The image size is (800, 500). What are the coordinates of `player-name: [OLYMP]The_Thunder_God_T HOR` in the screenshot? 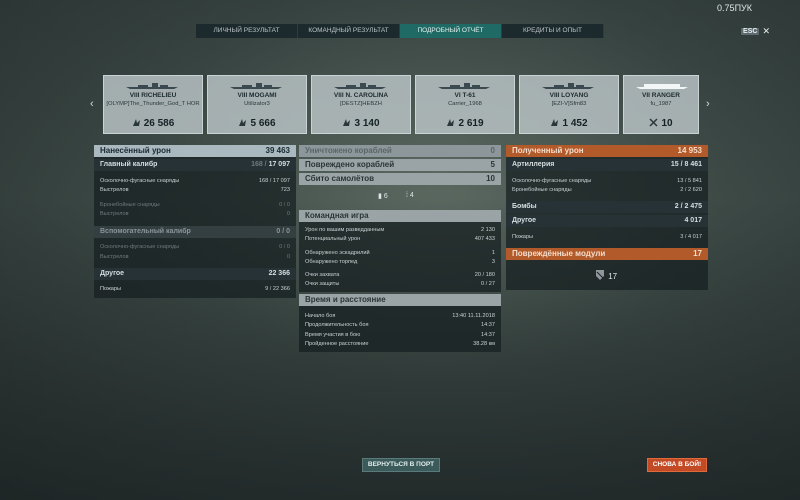 It's located at (153, 104).